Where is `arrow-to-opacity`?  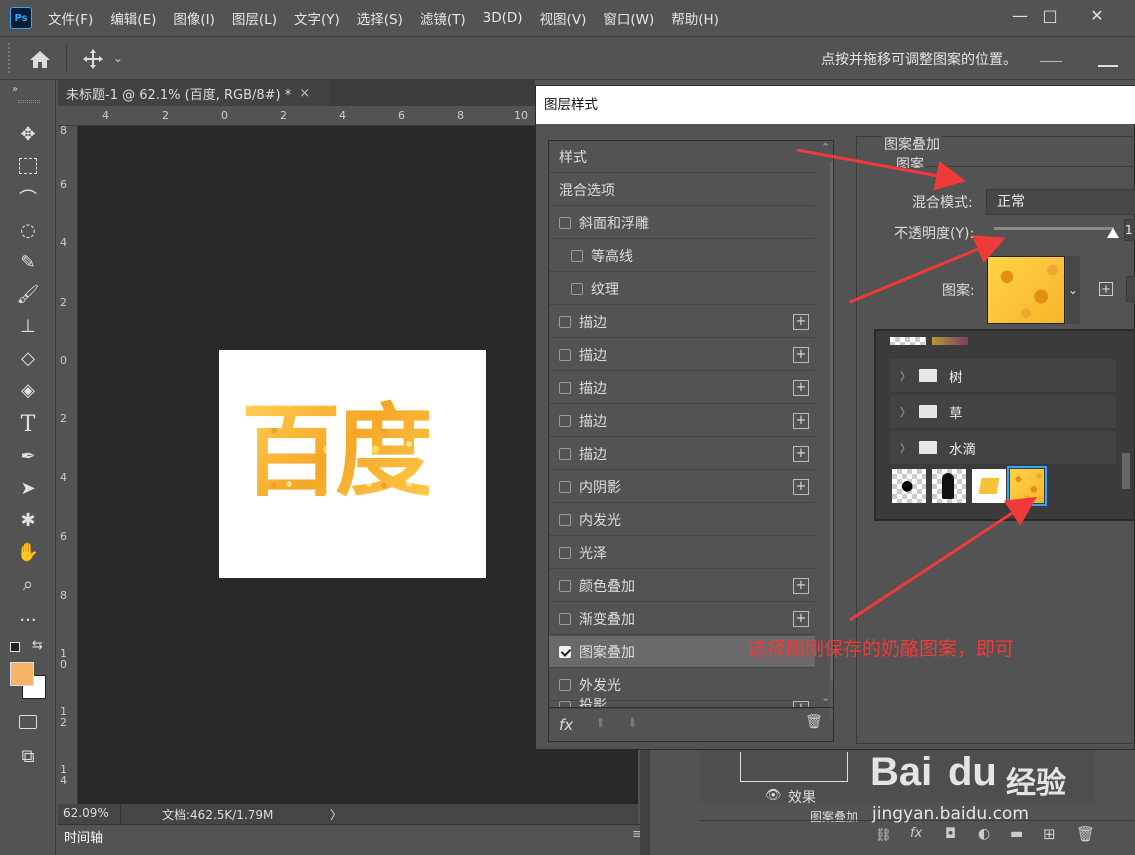 arrow-to-opacity is located at coordinates (927, 269).